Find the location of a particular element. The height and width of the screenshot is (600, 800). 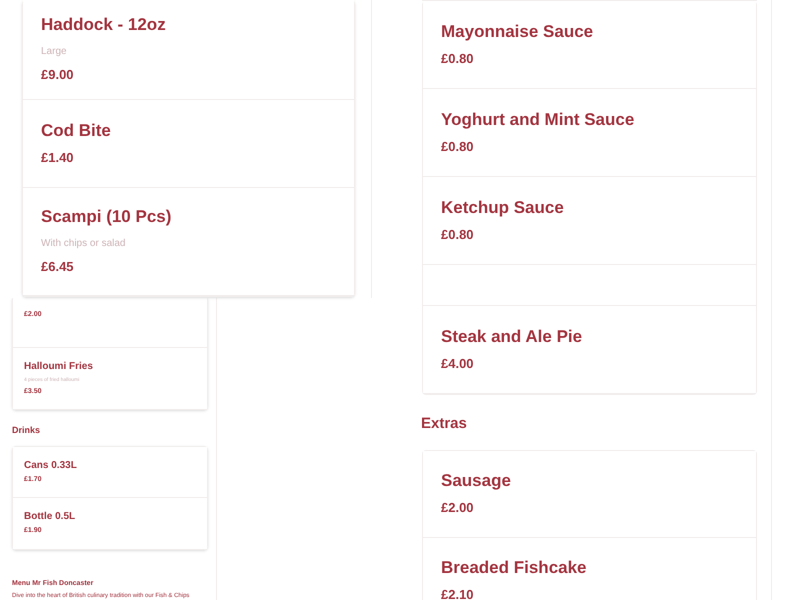

menu-item-card: Sausage £2.00 is located at coordinates (589, 494).